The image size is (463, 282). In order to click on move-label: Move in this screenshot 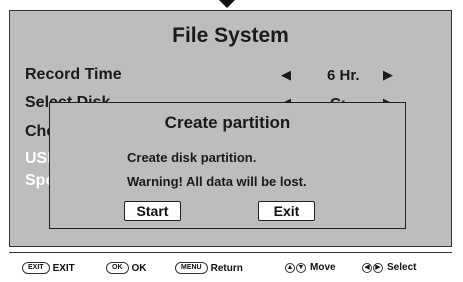, I will do `click(323, 267)`.